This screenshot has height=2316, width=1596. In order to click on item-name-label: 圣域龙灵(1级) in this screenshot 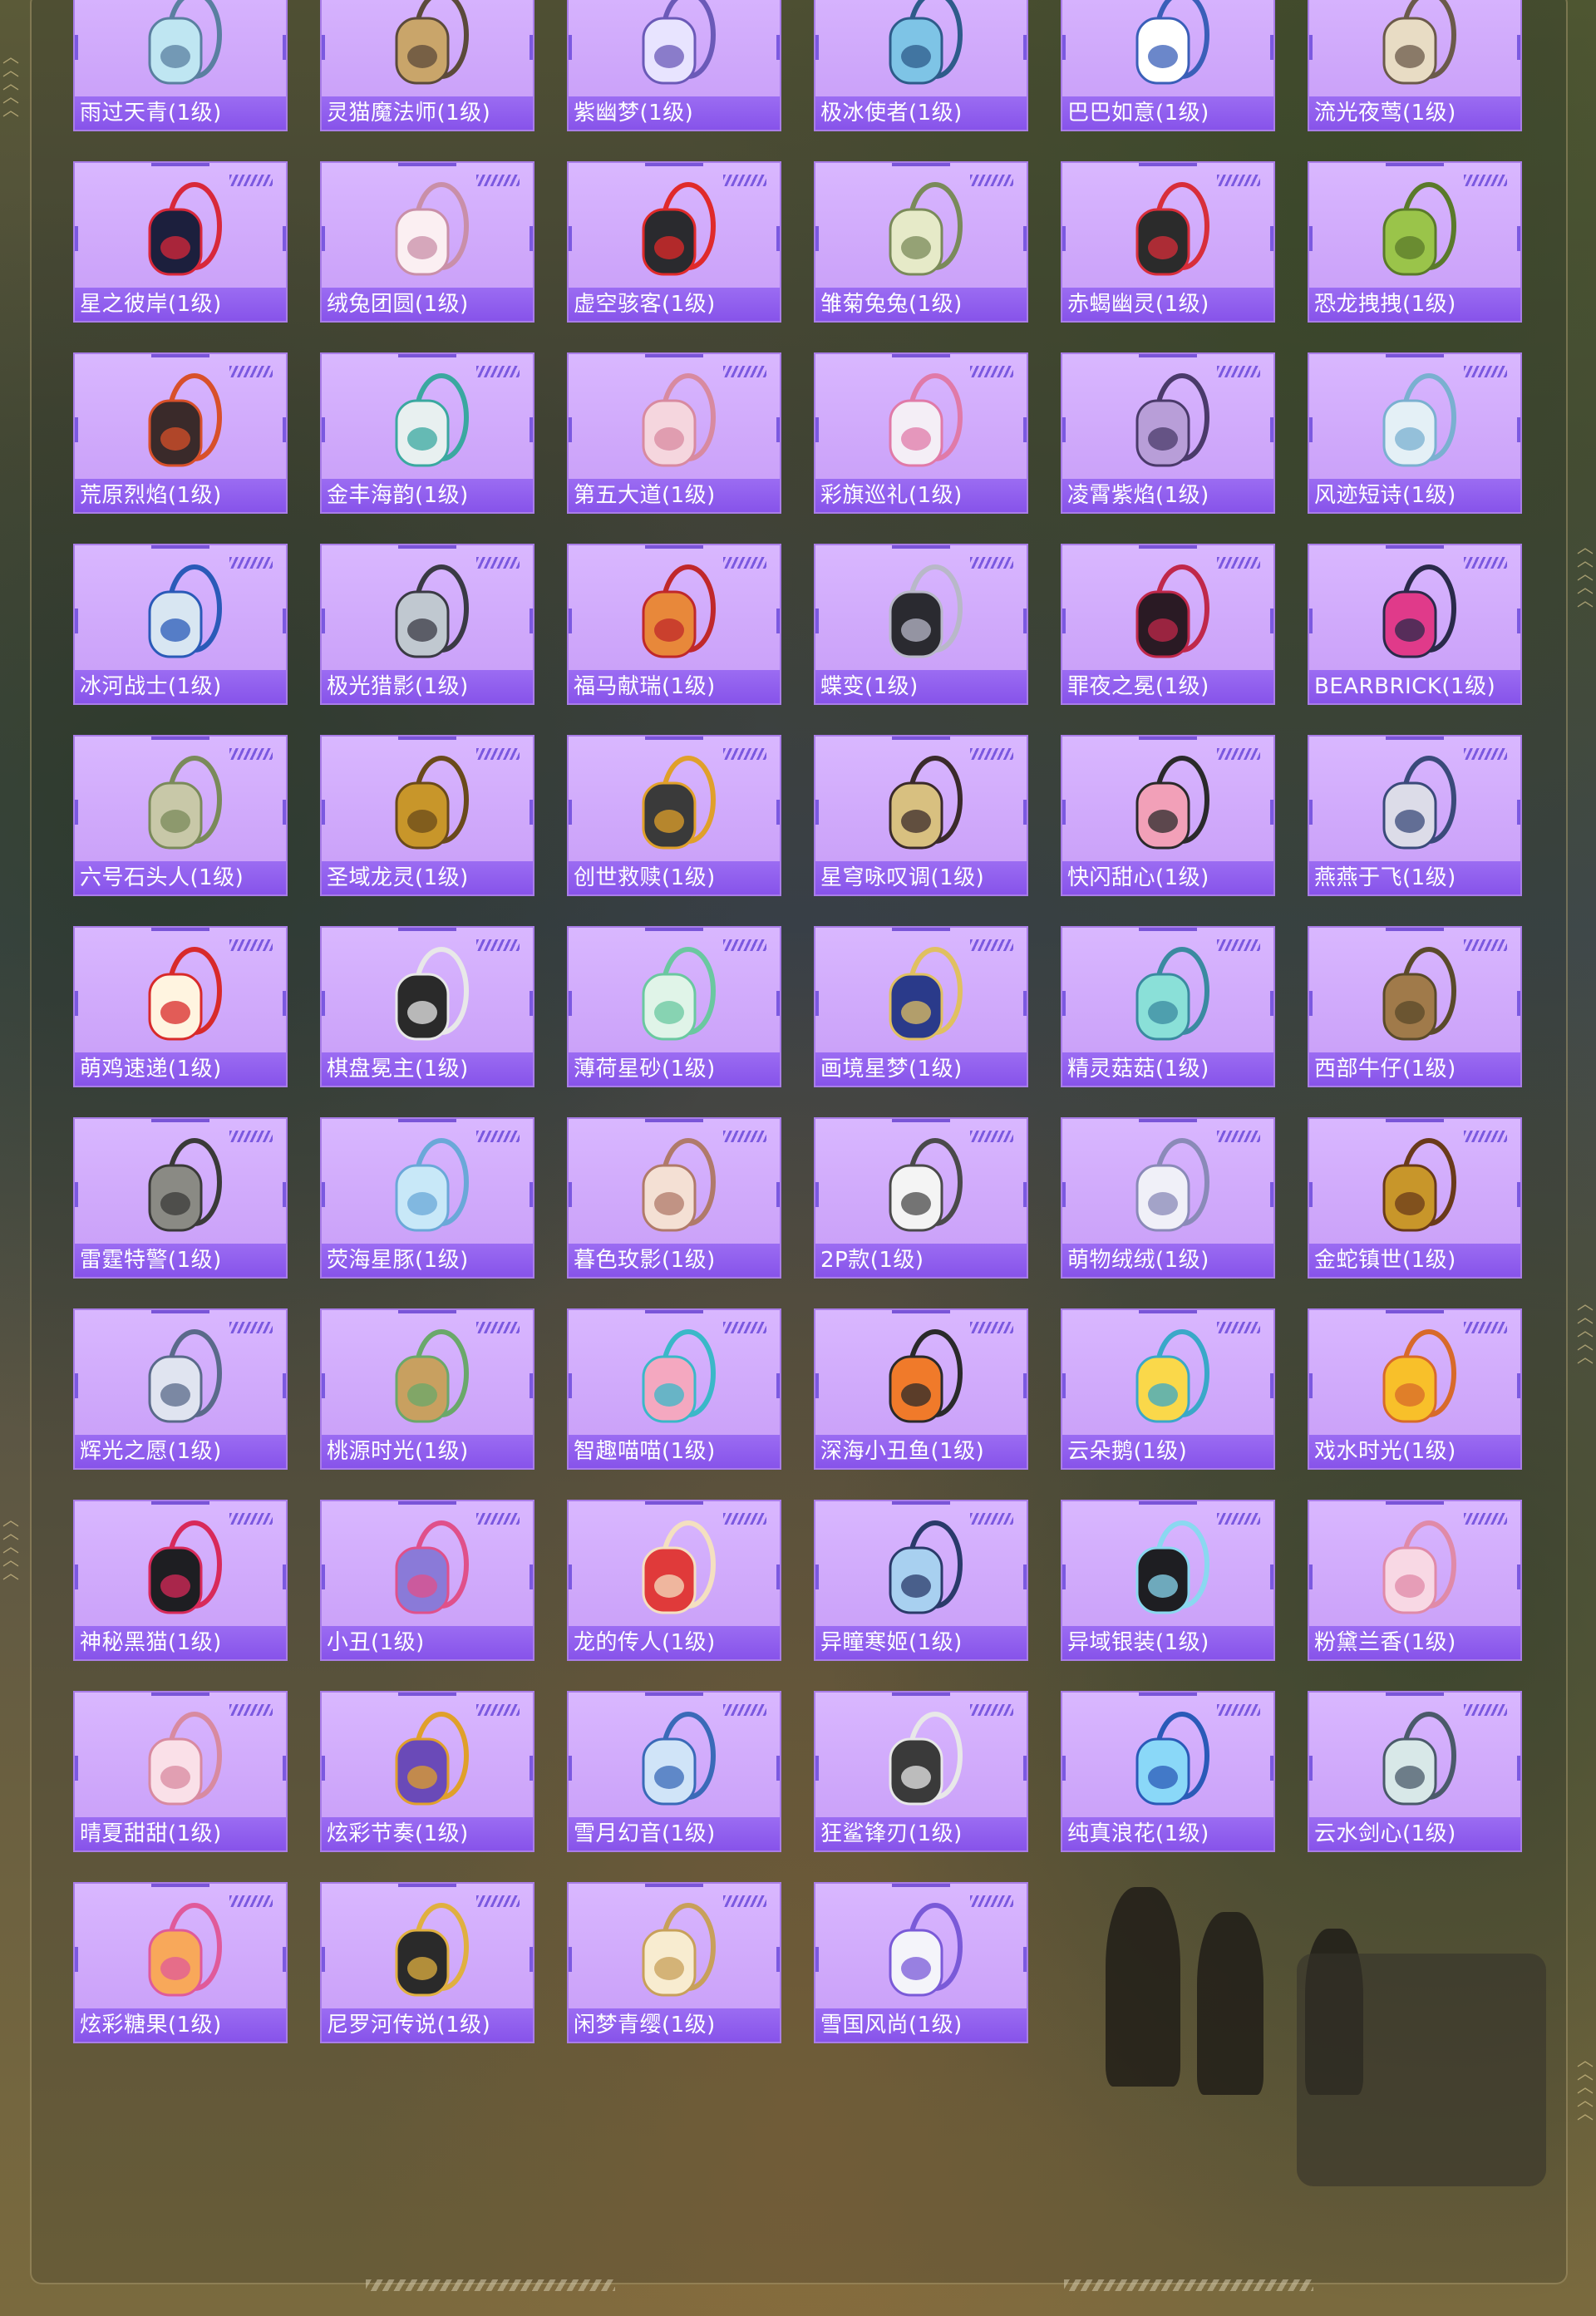, I will do `click(427, 877)`.